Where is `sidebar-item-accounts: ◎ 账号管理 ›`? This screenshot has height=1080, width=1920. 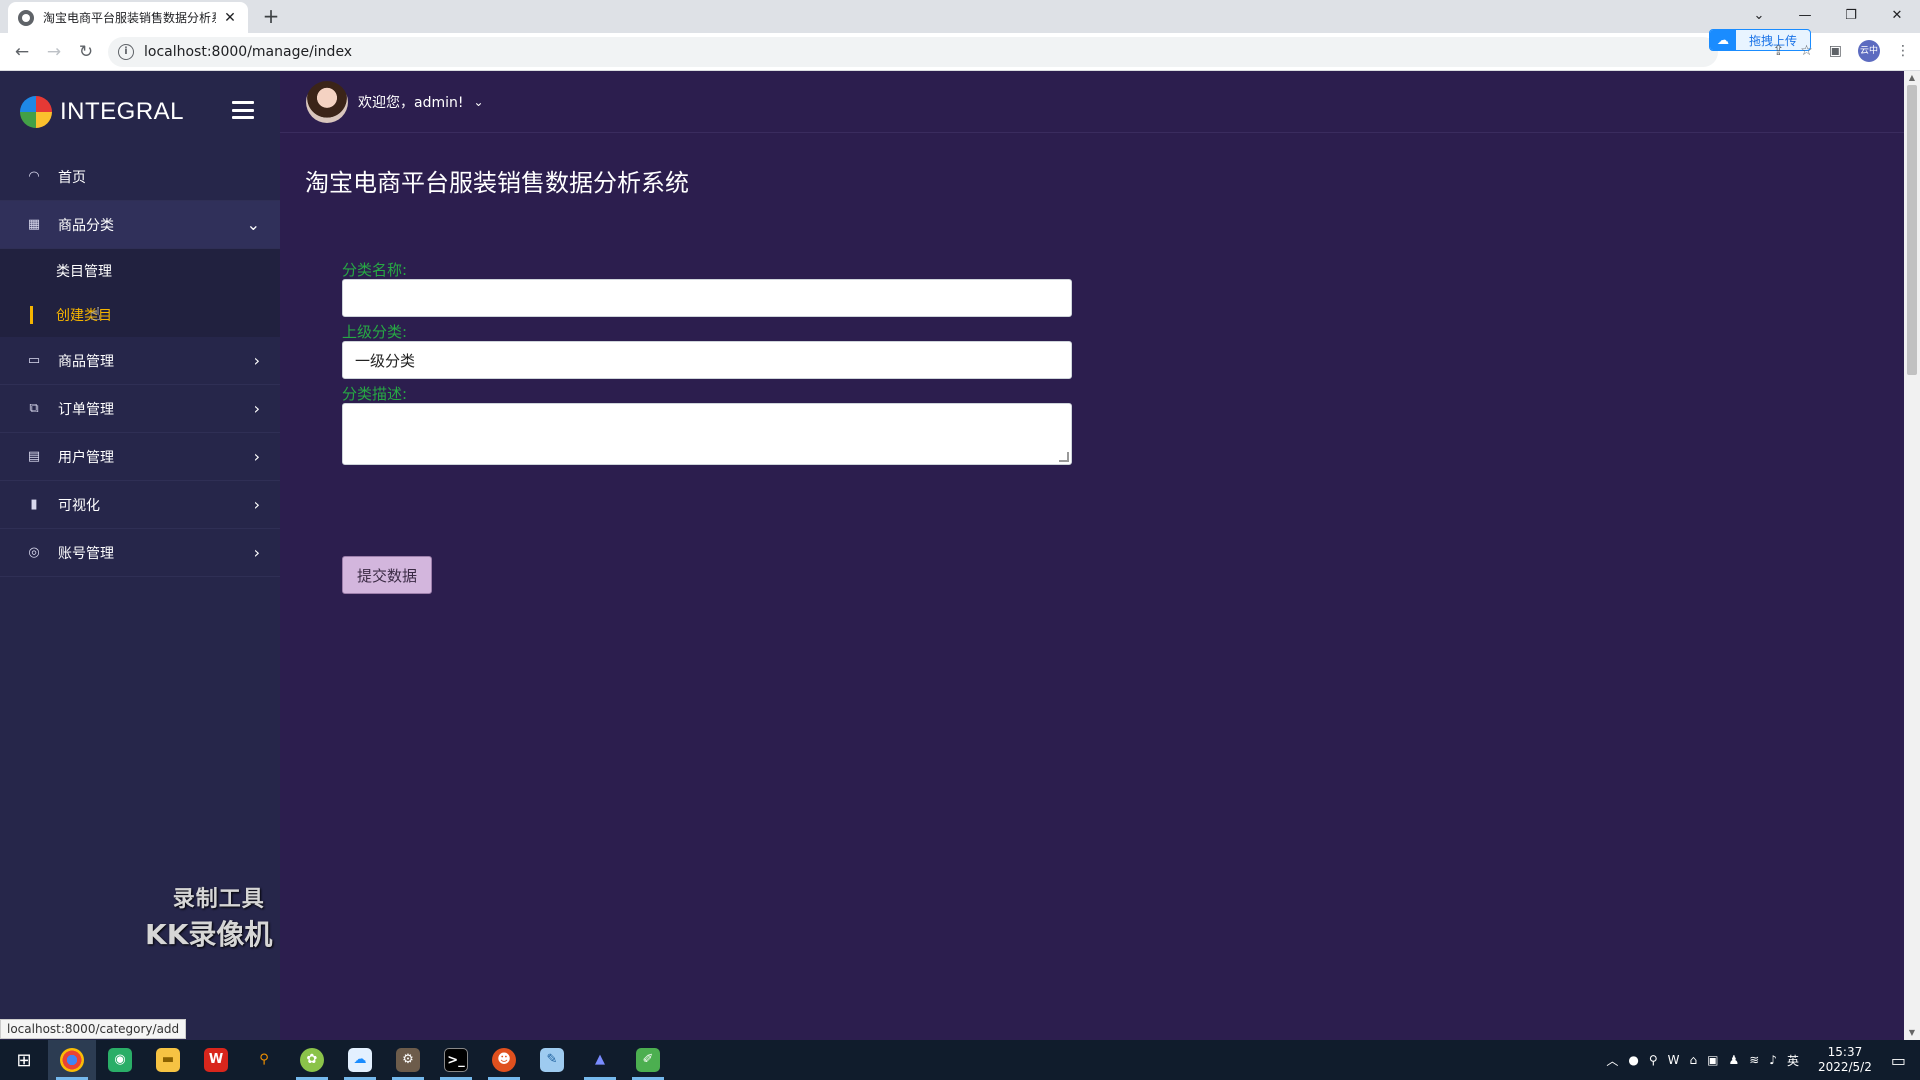
sidebar-item-accounts: ◎ 账号管理 › is located at coordinates (140, 553).